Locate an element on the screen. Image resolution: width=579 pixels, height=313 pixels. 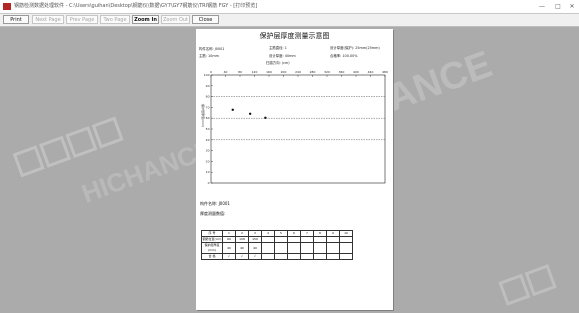
y-tick-label: 20 is located at coordinates (208, 161).